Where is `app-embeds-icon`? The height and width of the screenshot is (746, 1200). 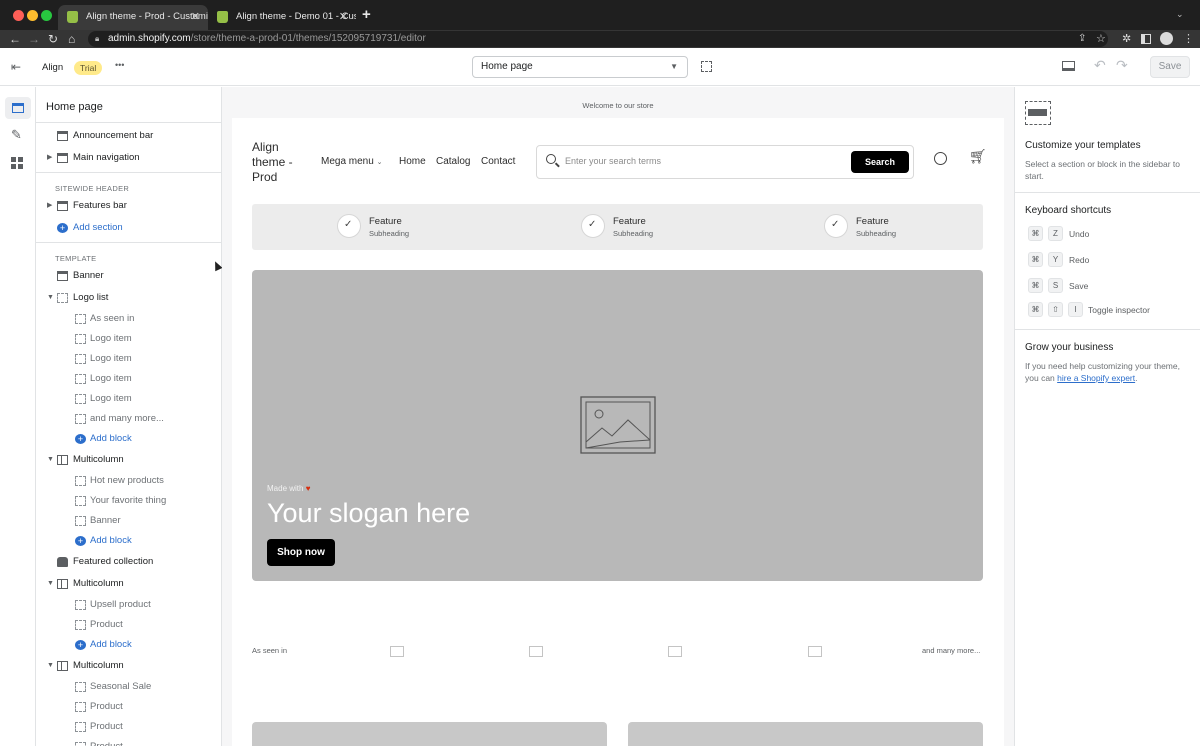 app-embeds-icon is located at coordinates (17, 163).